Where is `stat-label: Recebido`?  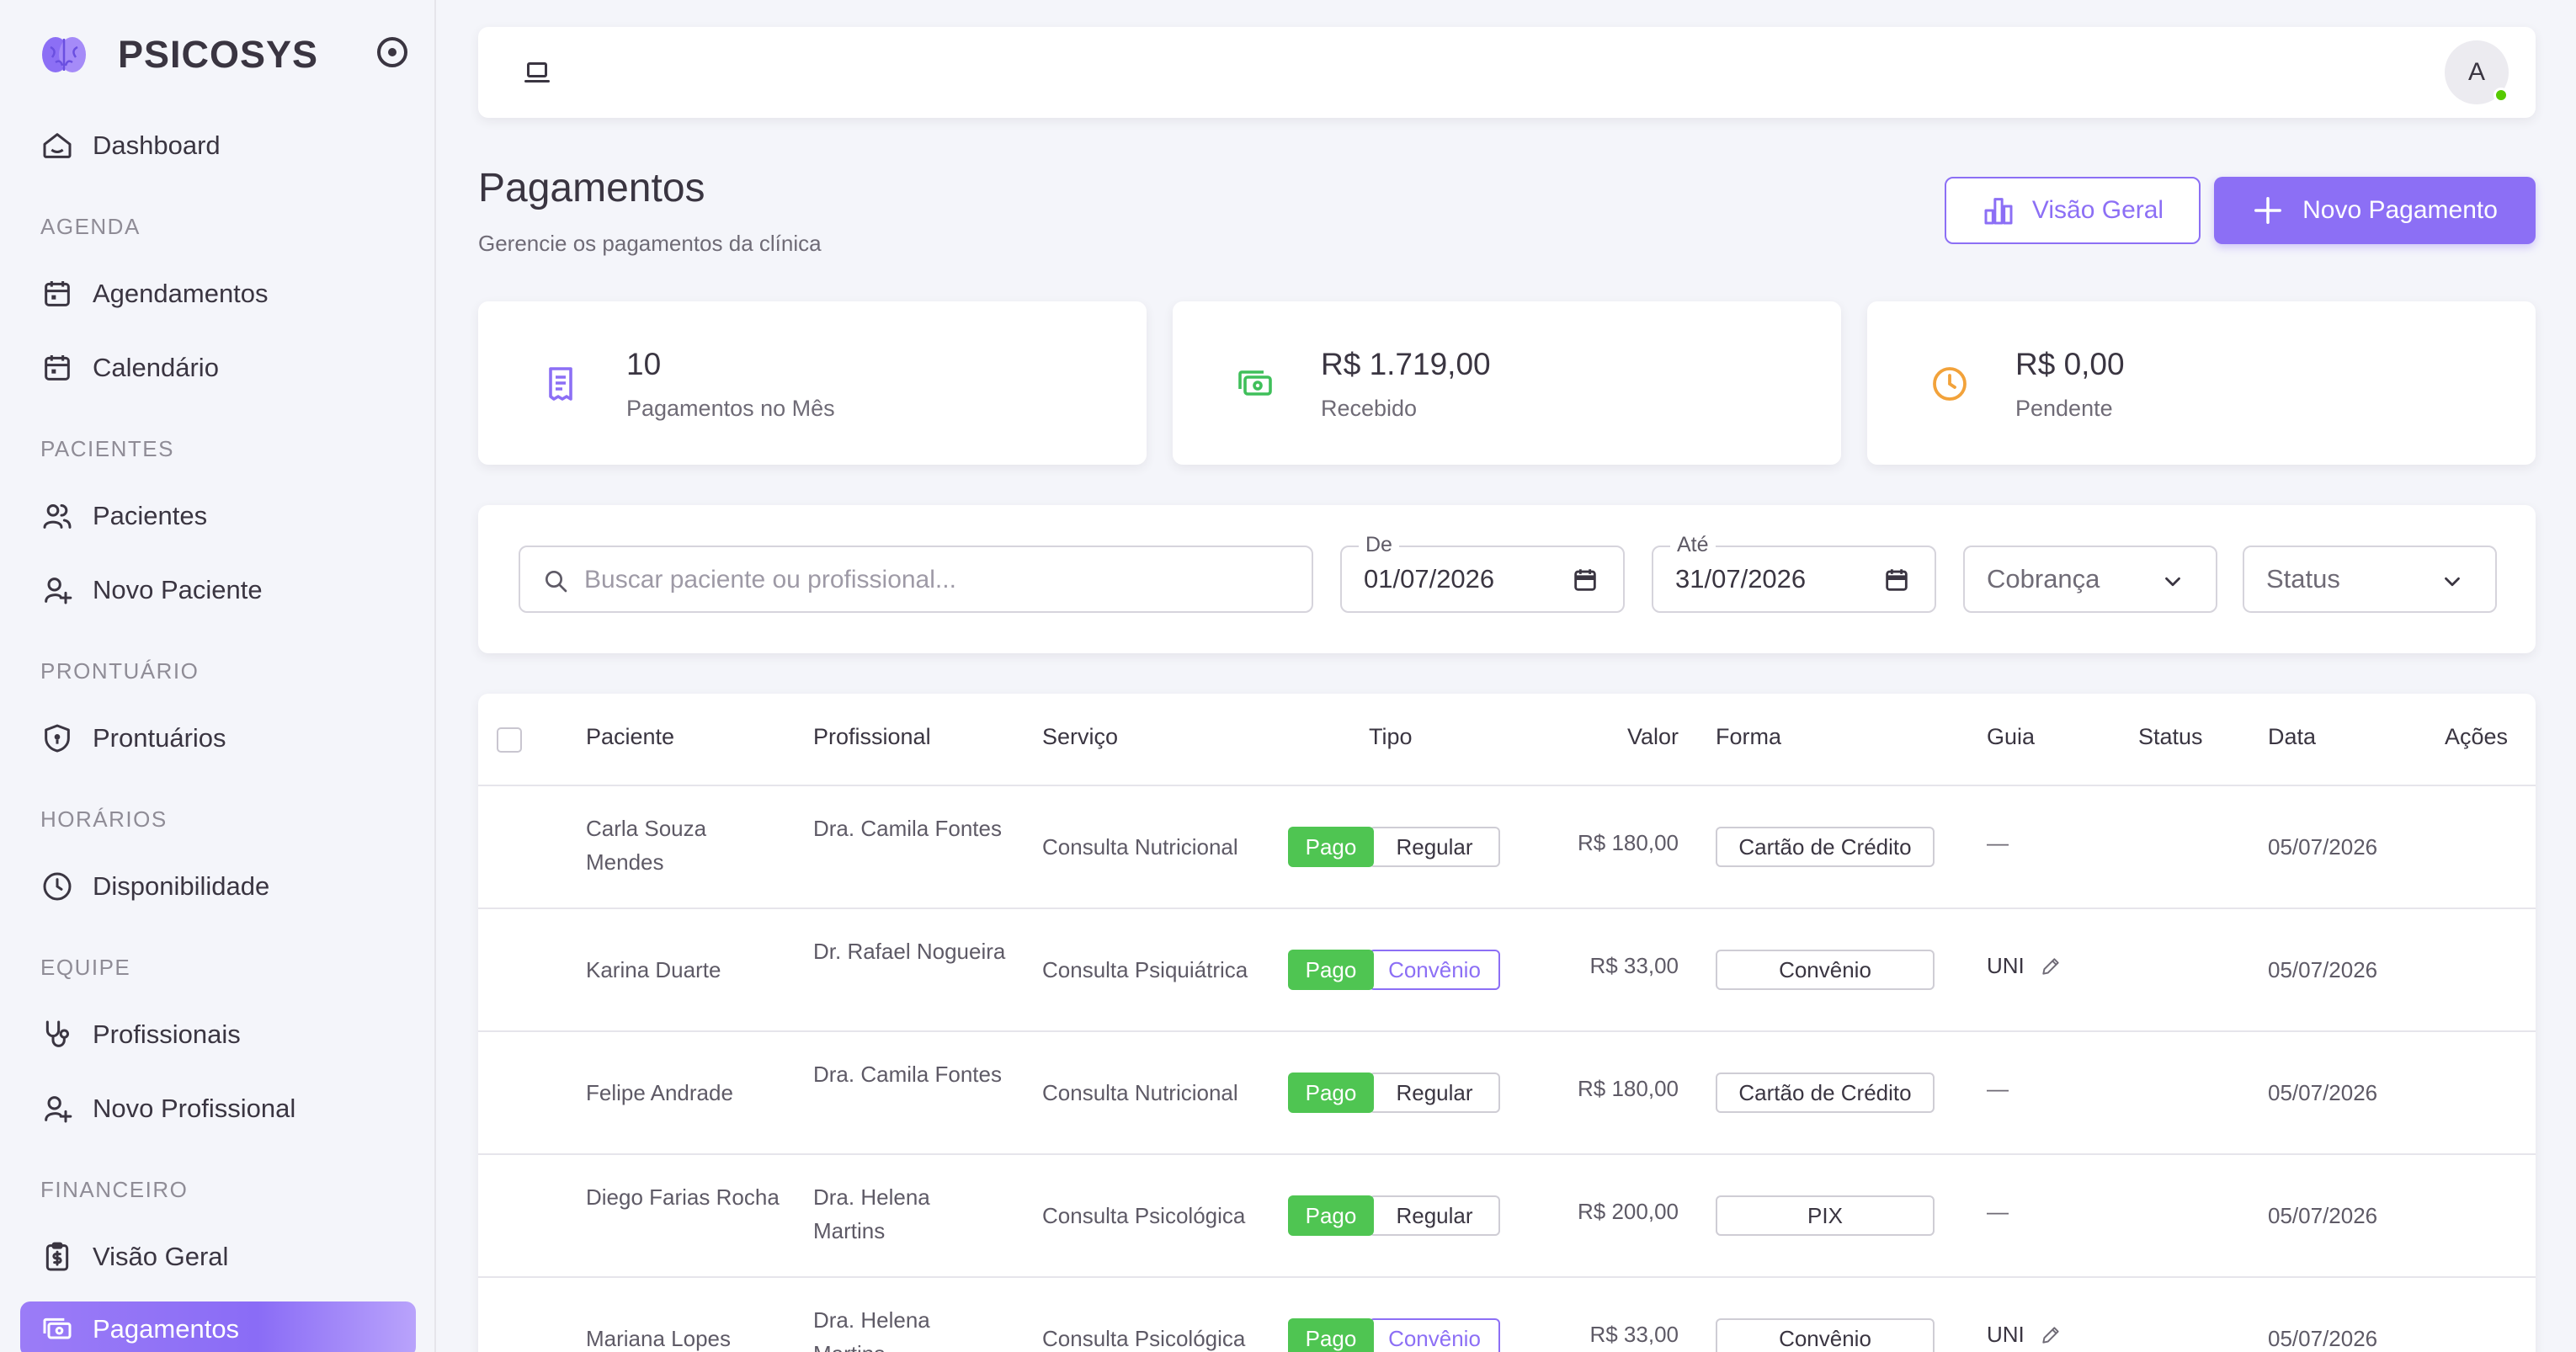 stat-label: Recebido is located at coordinates (1370, 409).